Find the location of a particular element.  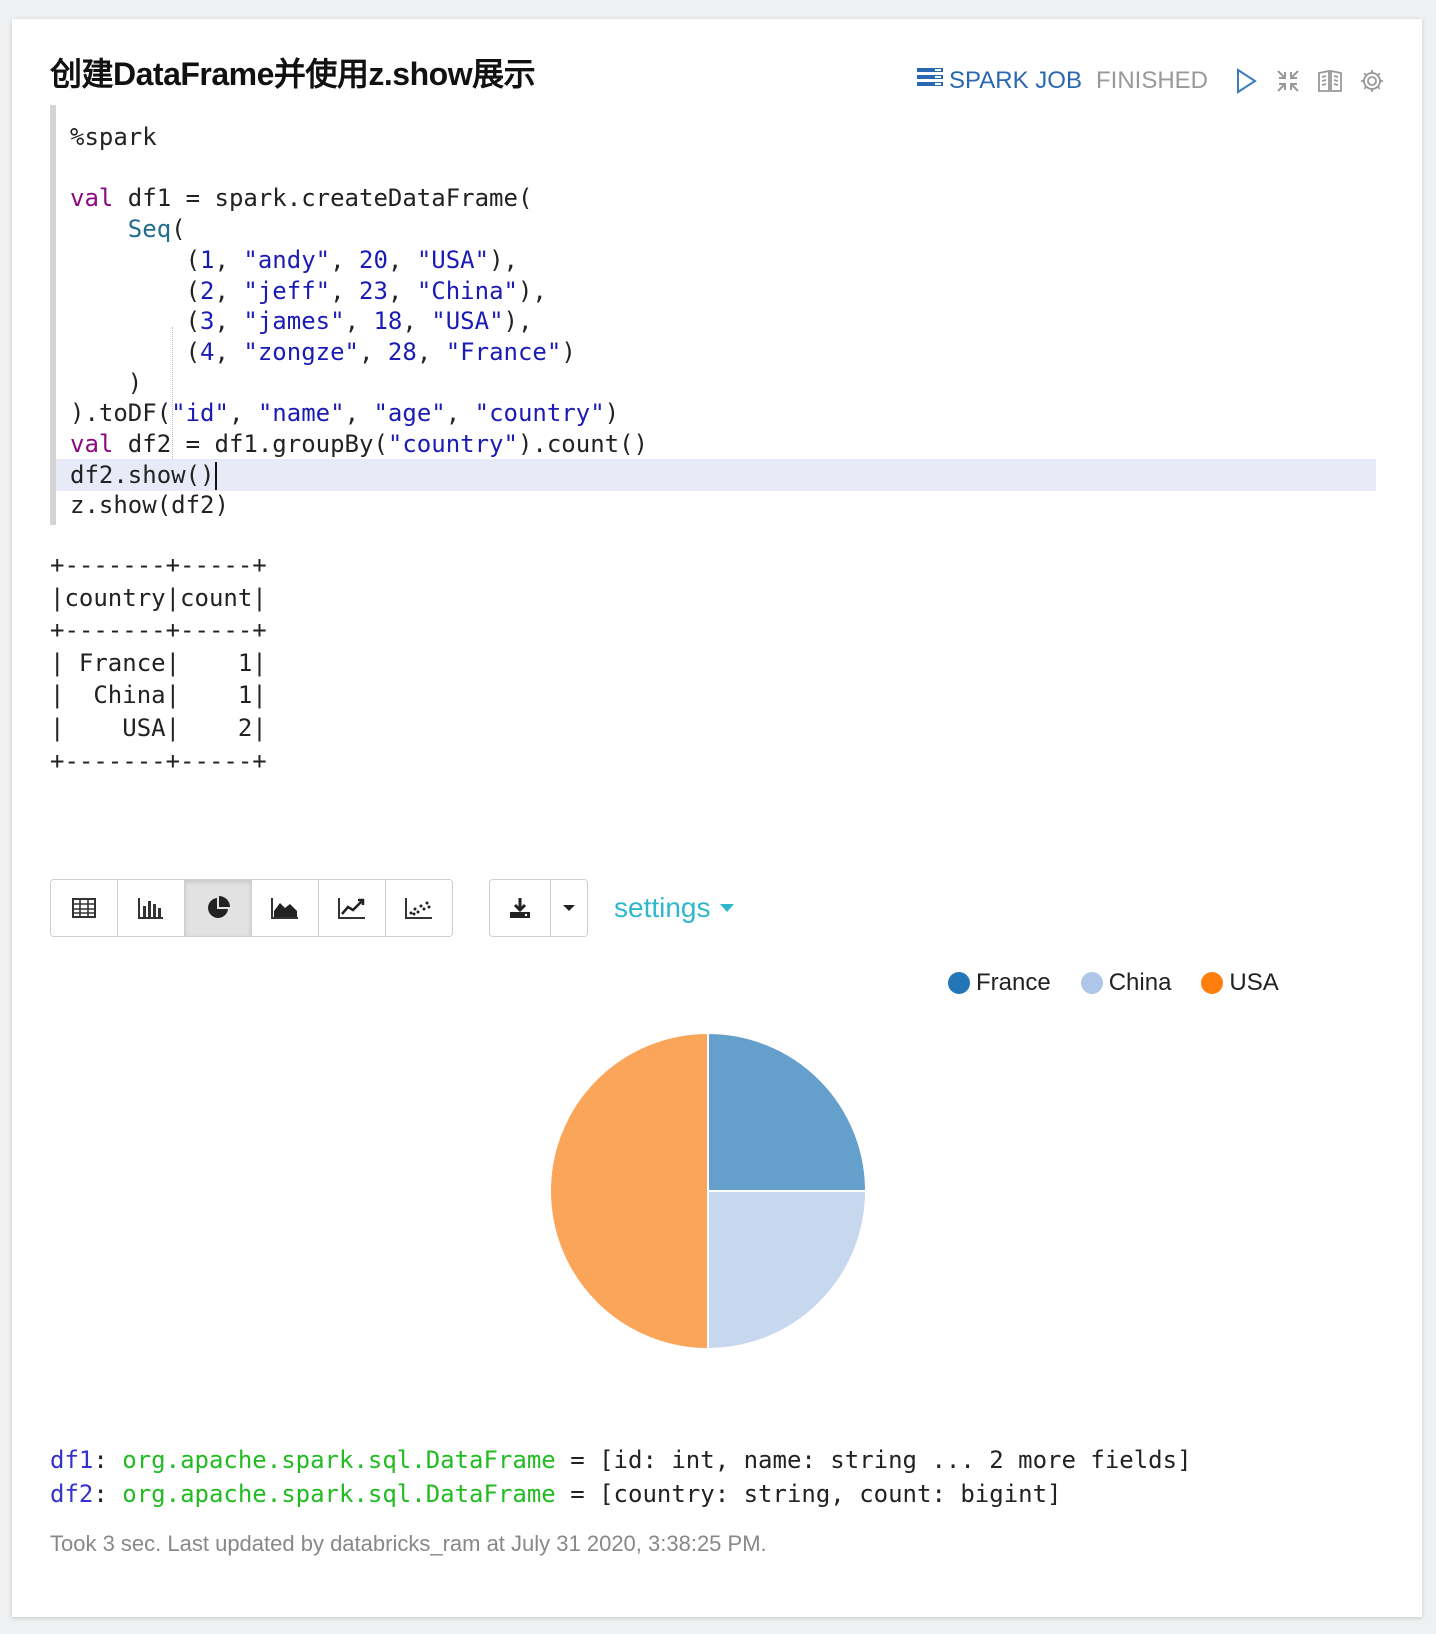

pie-slice-usa is located at coordinates (629, 1191).